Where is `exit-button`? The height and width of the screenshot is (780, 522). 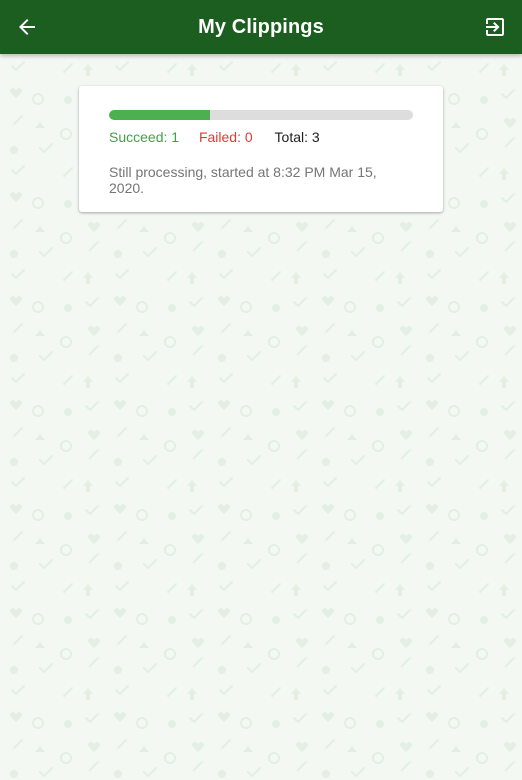
exit-button is located at coordinates (495, 27).